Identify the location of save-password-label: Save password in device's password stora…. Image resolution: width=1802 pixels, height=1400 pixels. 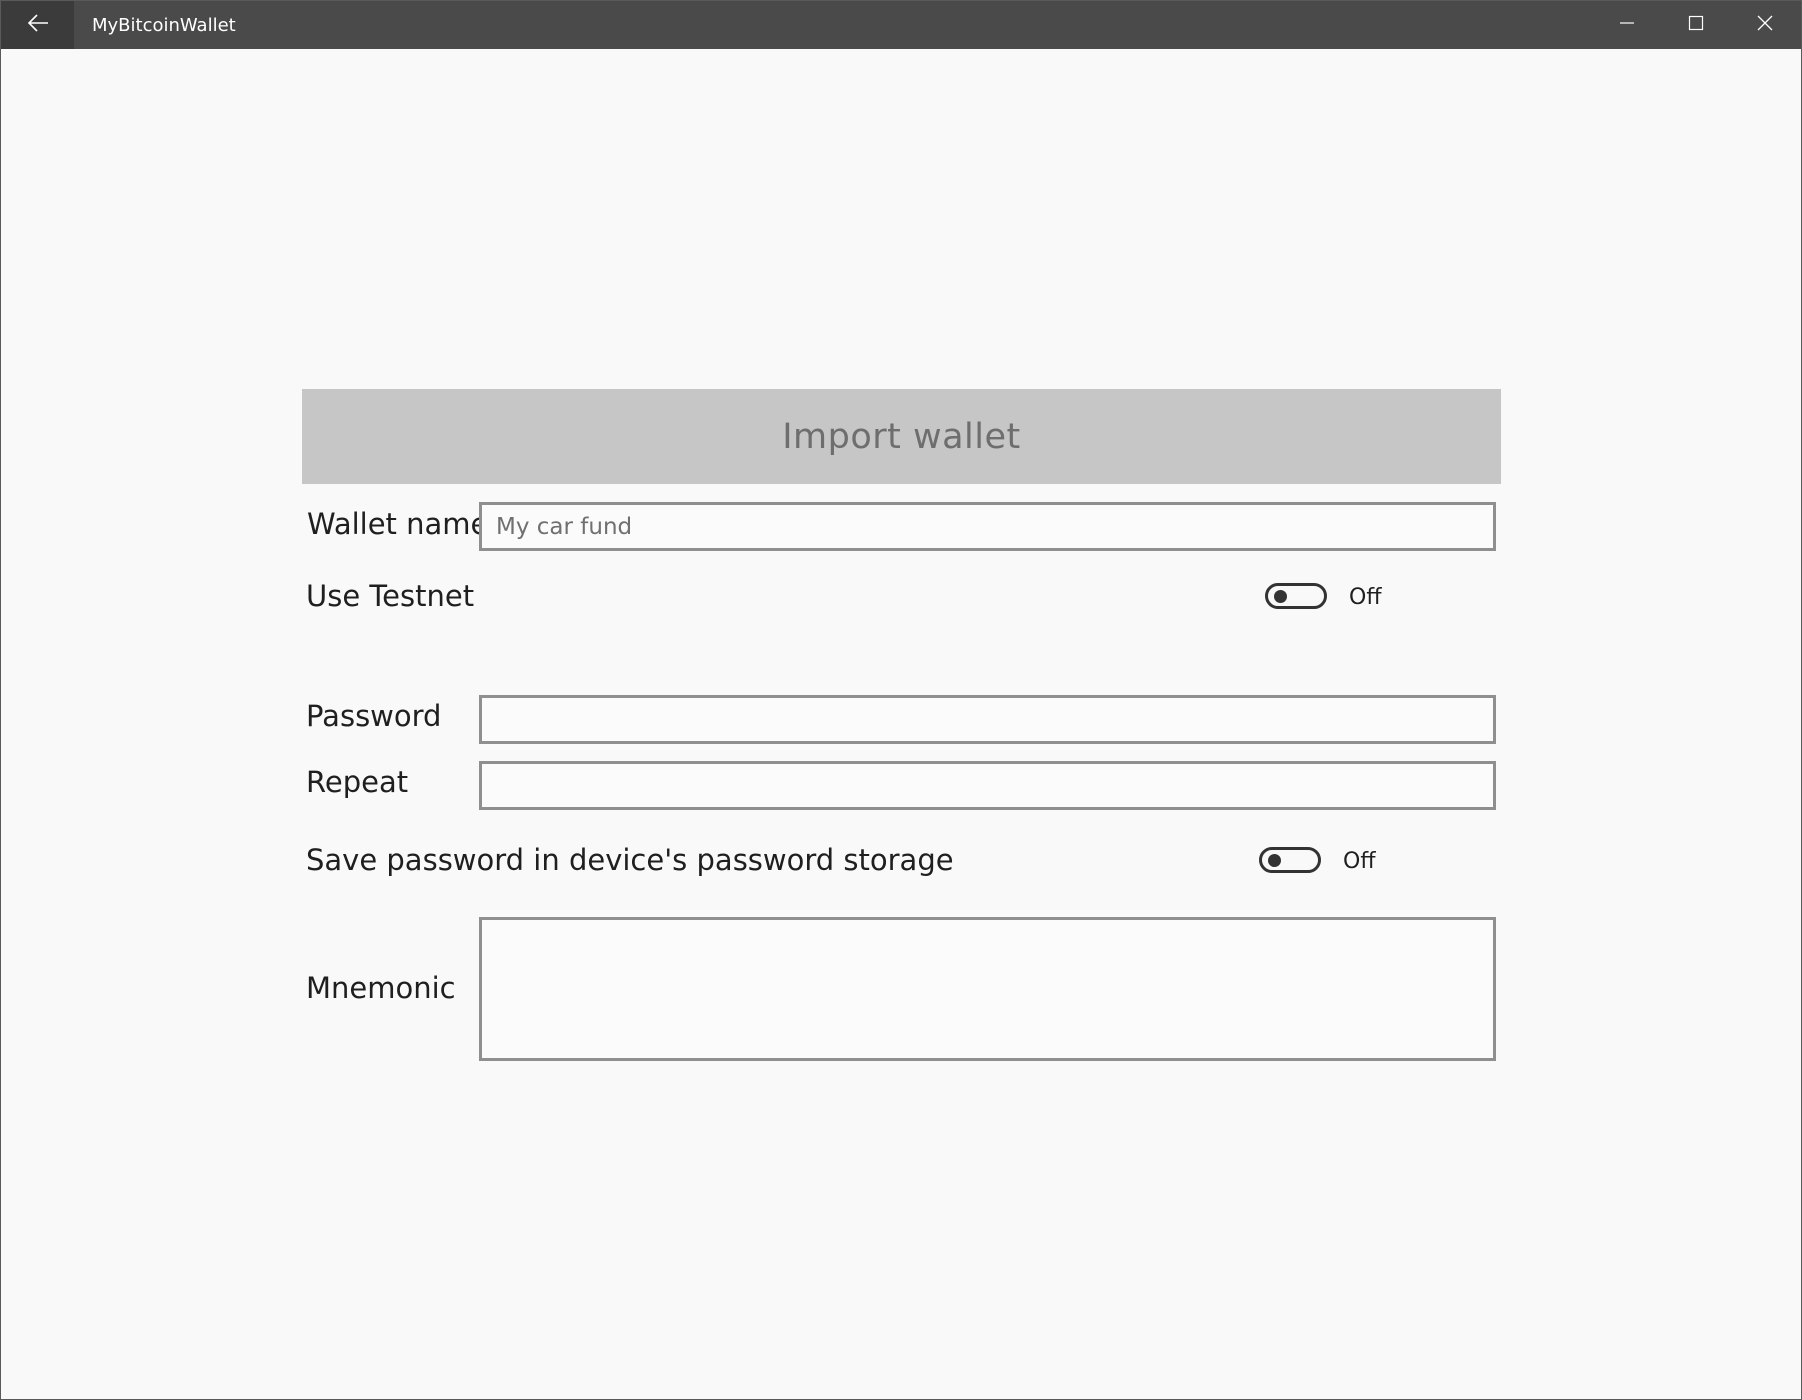
(630, 860).